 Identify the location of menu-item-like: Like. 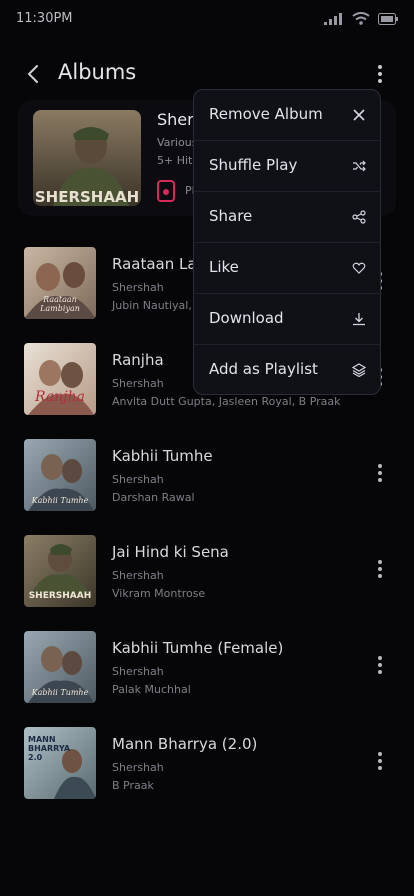
(287, 268).